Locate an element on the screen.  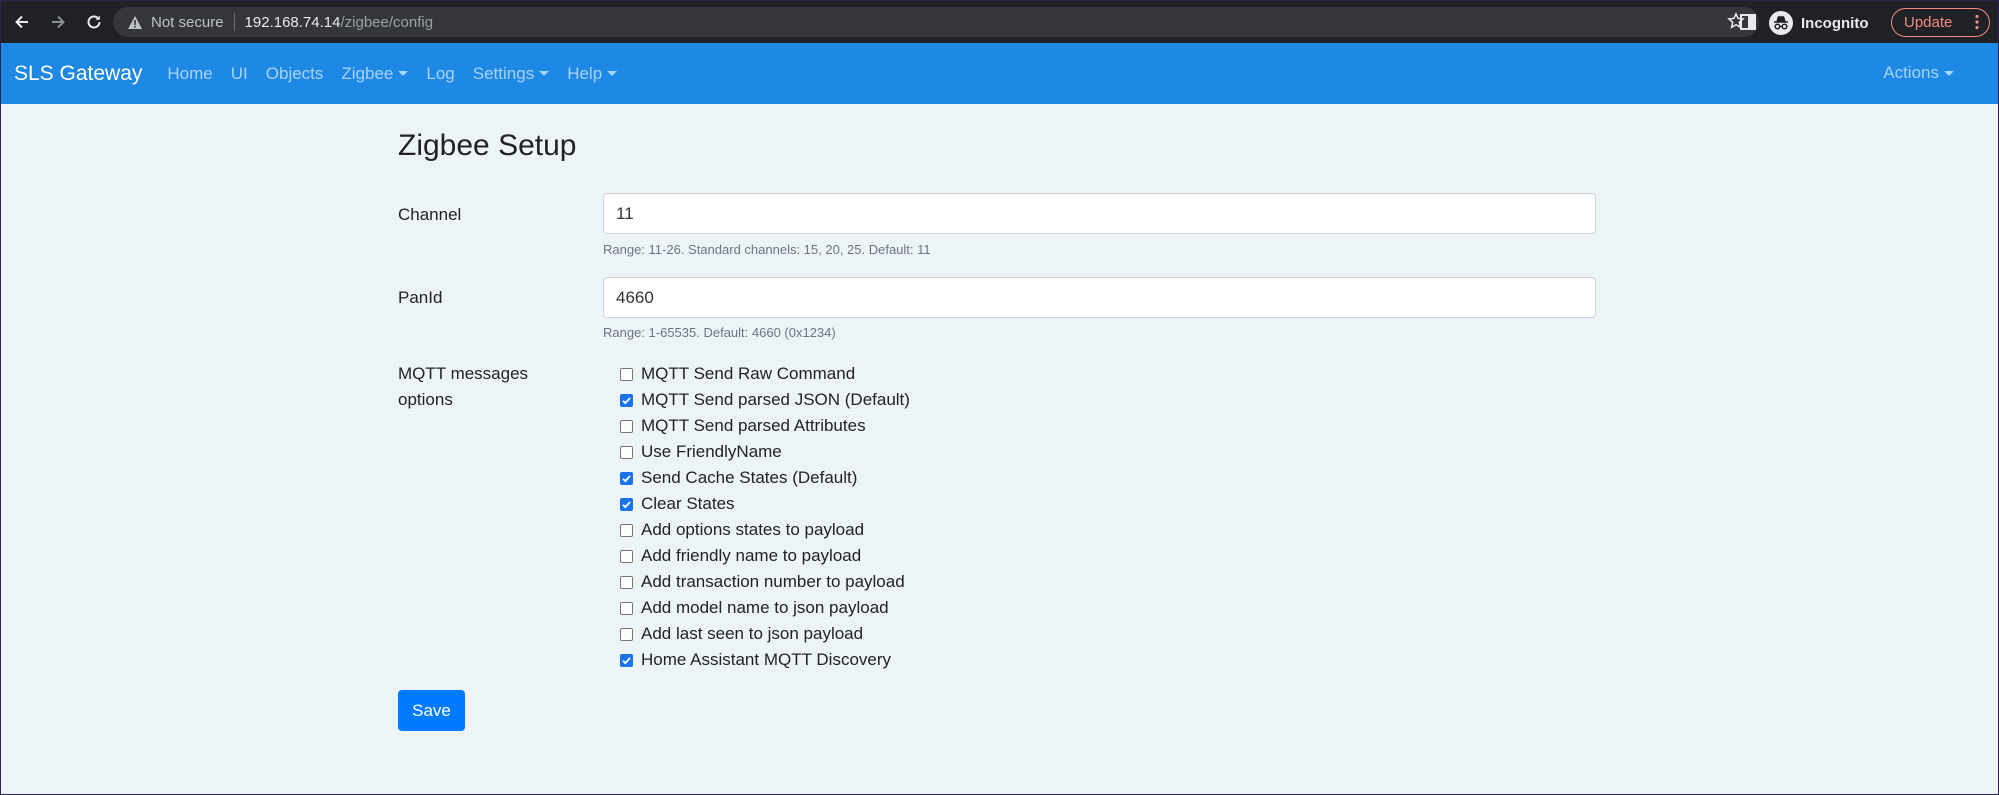
forward-button is located at coordinates (58, 22).